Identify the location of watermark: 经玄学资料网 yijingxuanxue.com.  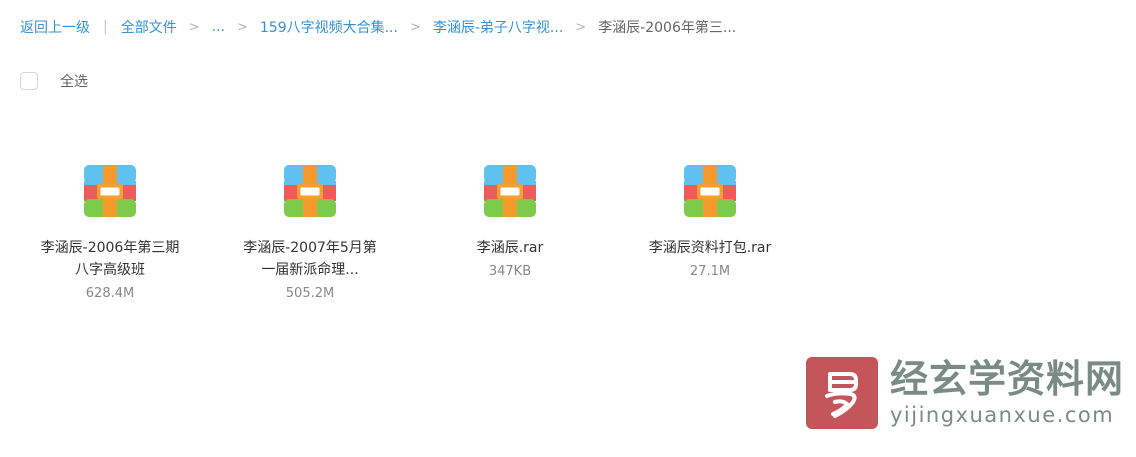
(965, 393).